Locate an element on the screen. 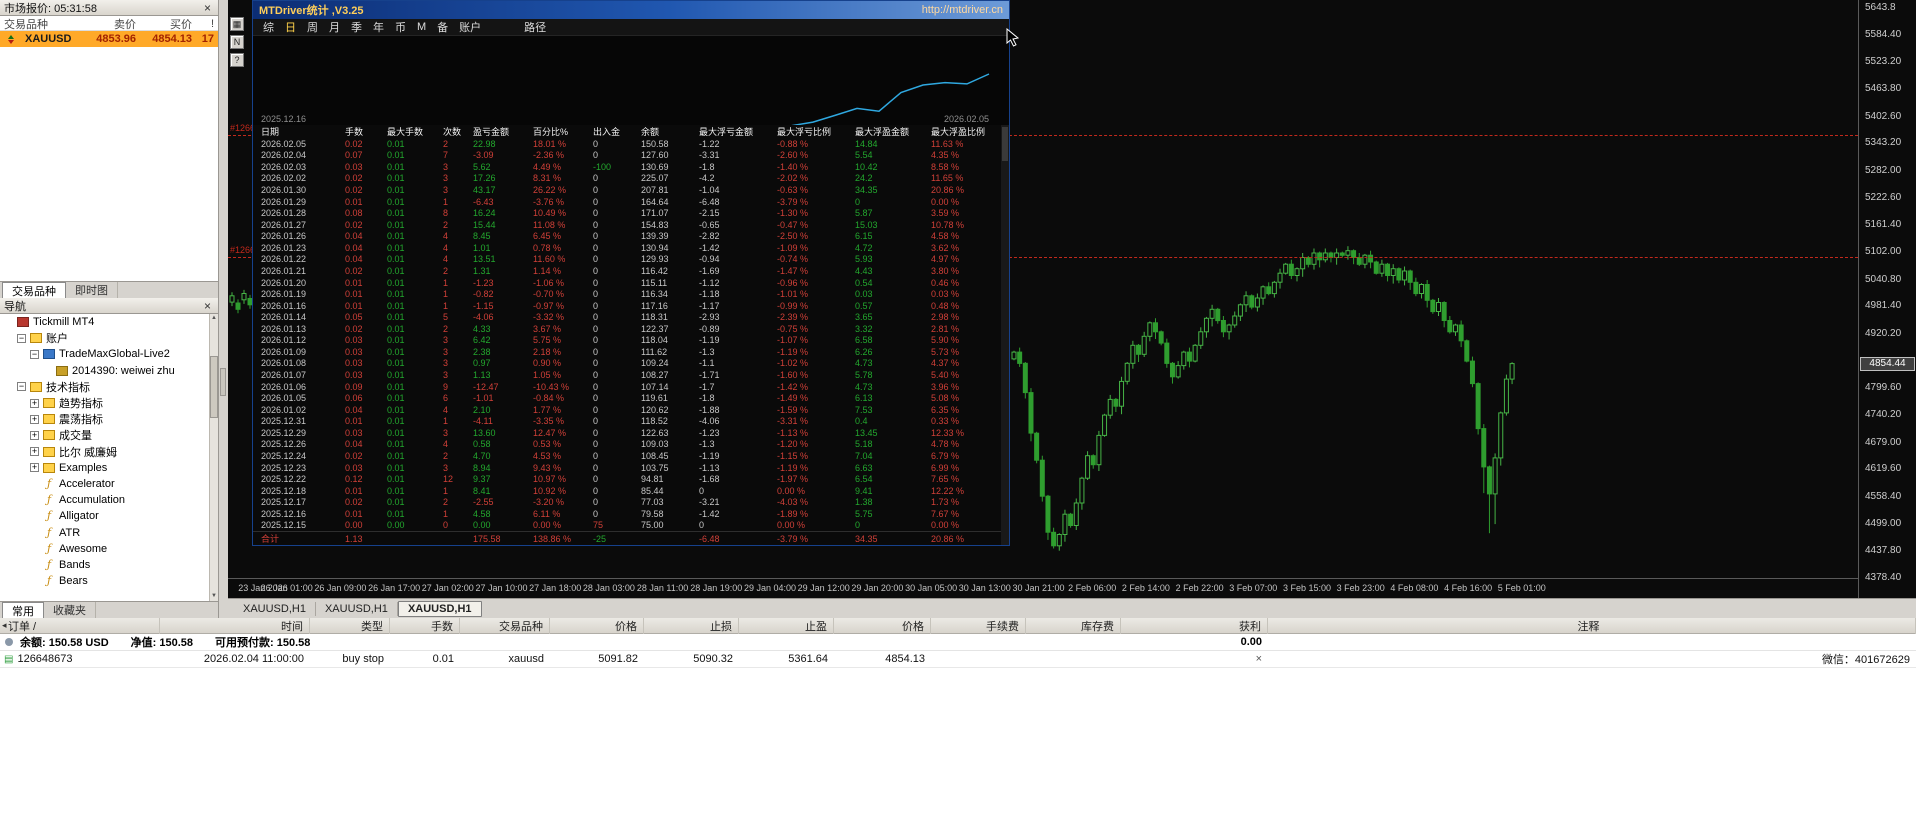 The width and height of the screenshot is (1916, 830). popup-menu-item: 季 is located at coordinates (356, 27).